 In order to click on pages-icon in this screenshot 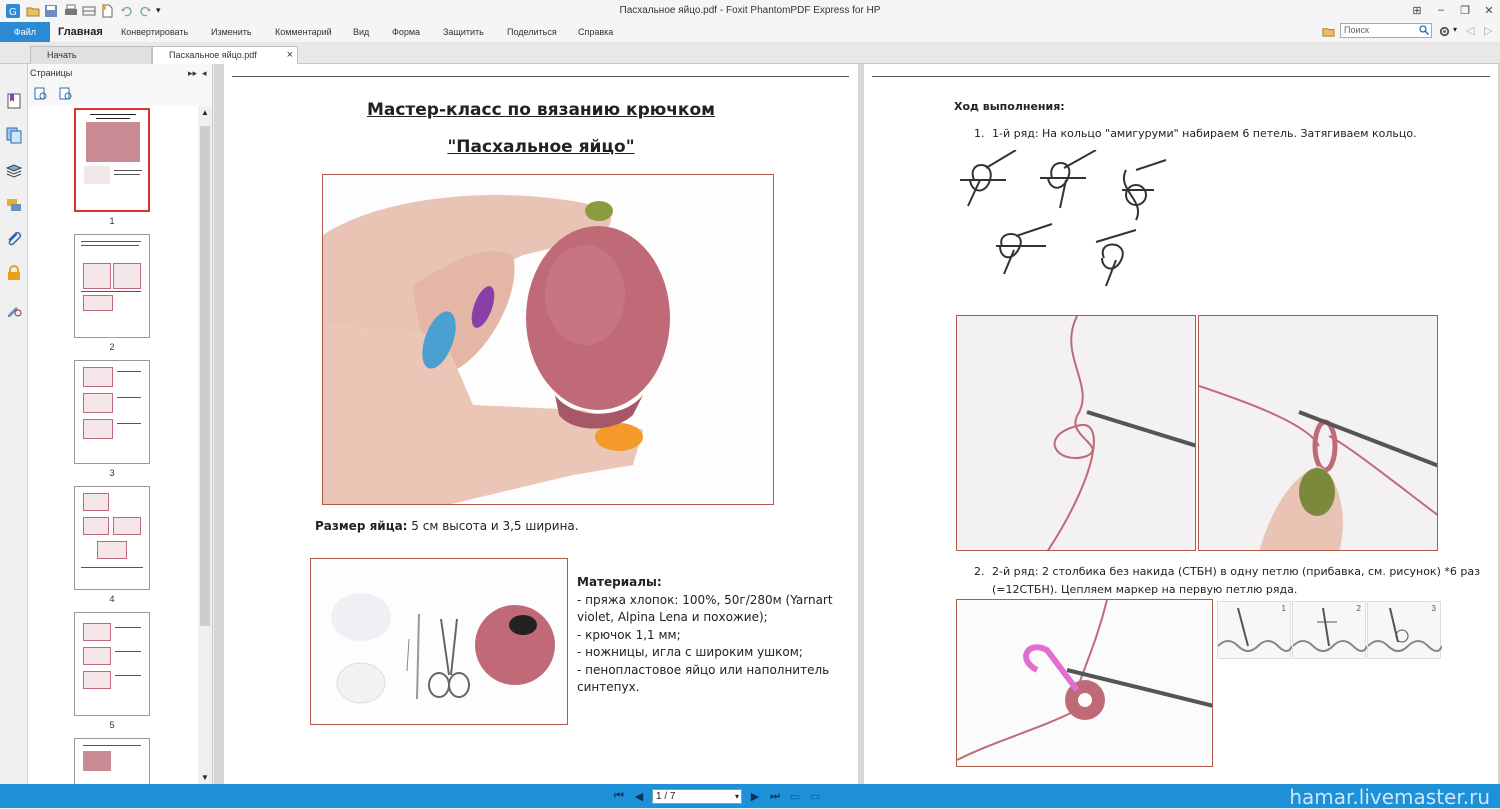, I will do `click(14, 135)`.